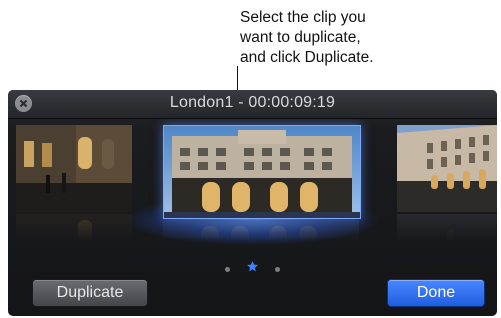  I want to click on callout-line: Select the clip you, so click(303, 17).